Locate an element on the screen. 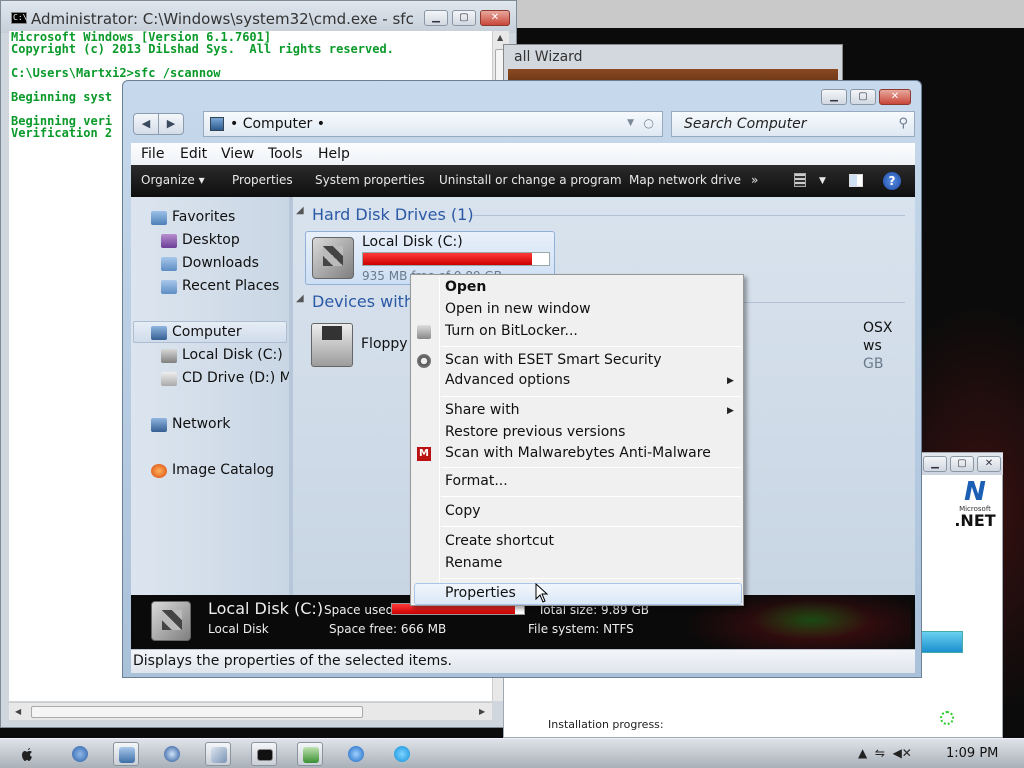 This screenshot has height=768, width=1024. folder-icon is located at coordinates (127, 755).